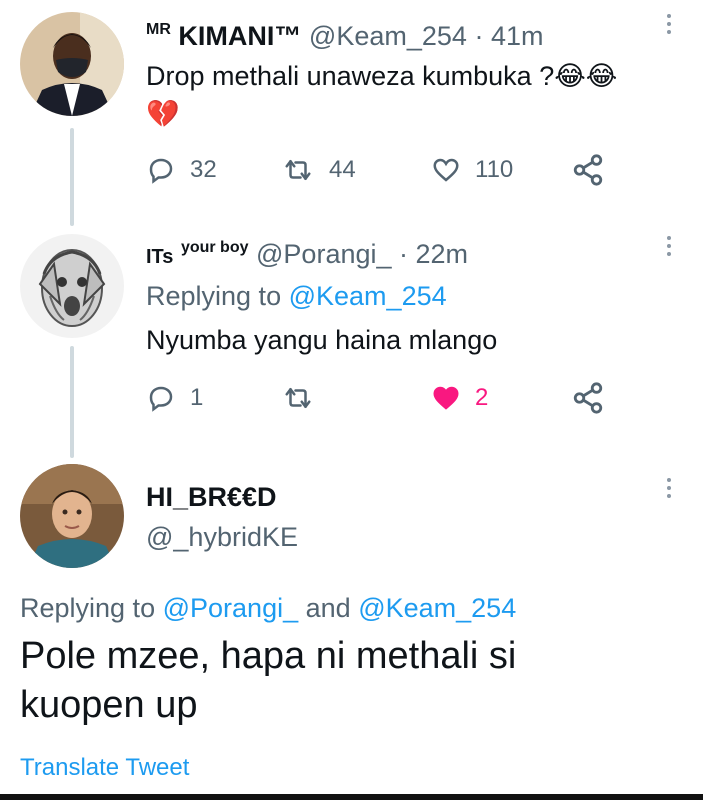 This screenshot has width=703, height=800. What do you see at coordinates (197, 397) in the screenshot?
I see `reply-count: 1` at bounding box center [197, 397].